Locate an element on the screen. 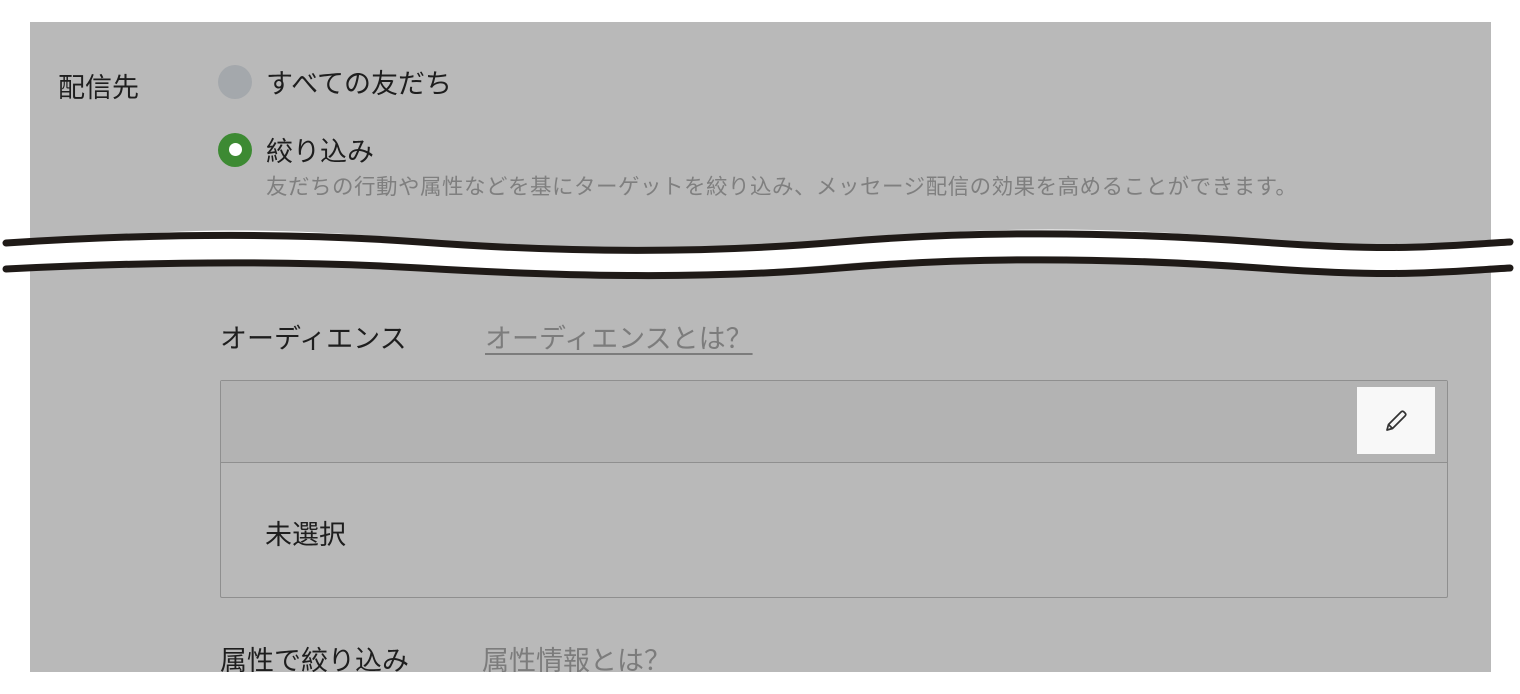 The width and height of the screenshot is (1520, 694). attribute-filter-title: 属性で絞り込み is located at coordinates (314, 659).